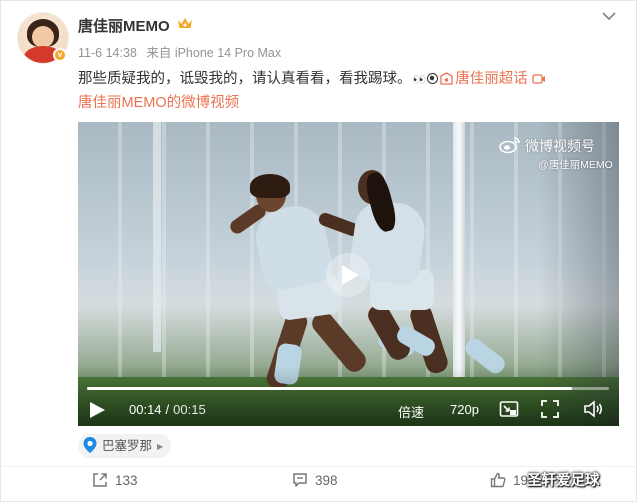  Describe the element at coordinates (491, 79) in the screenshot. I see `topic-link-label: 唐佳丽超话` at that location.